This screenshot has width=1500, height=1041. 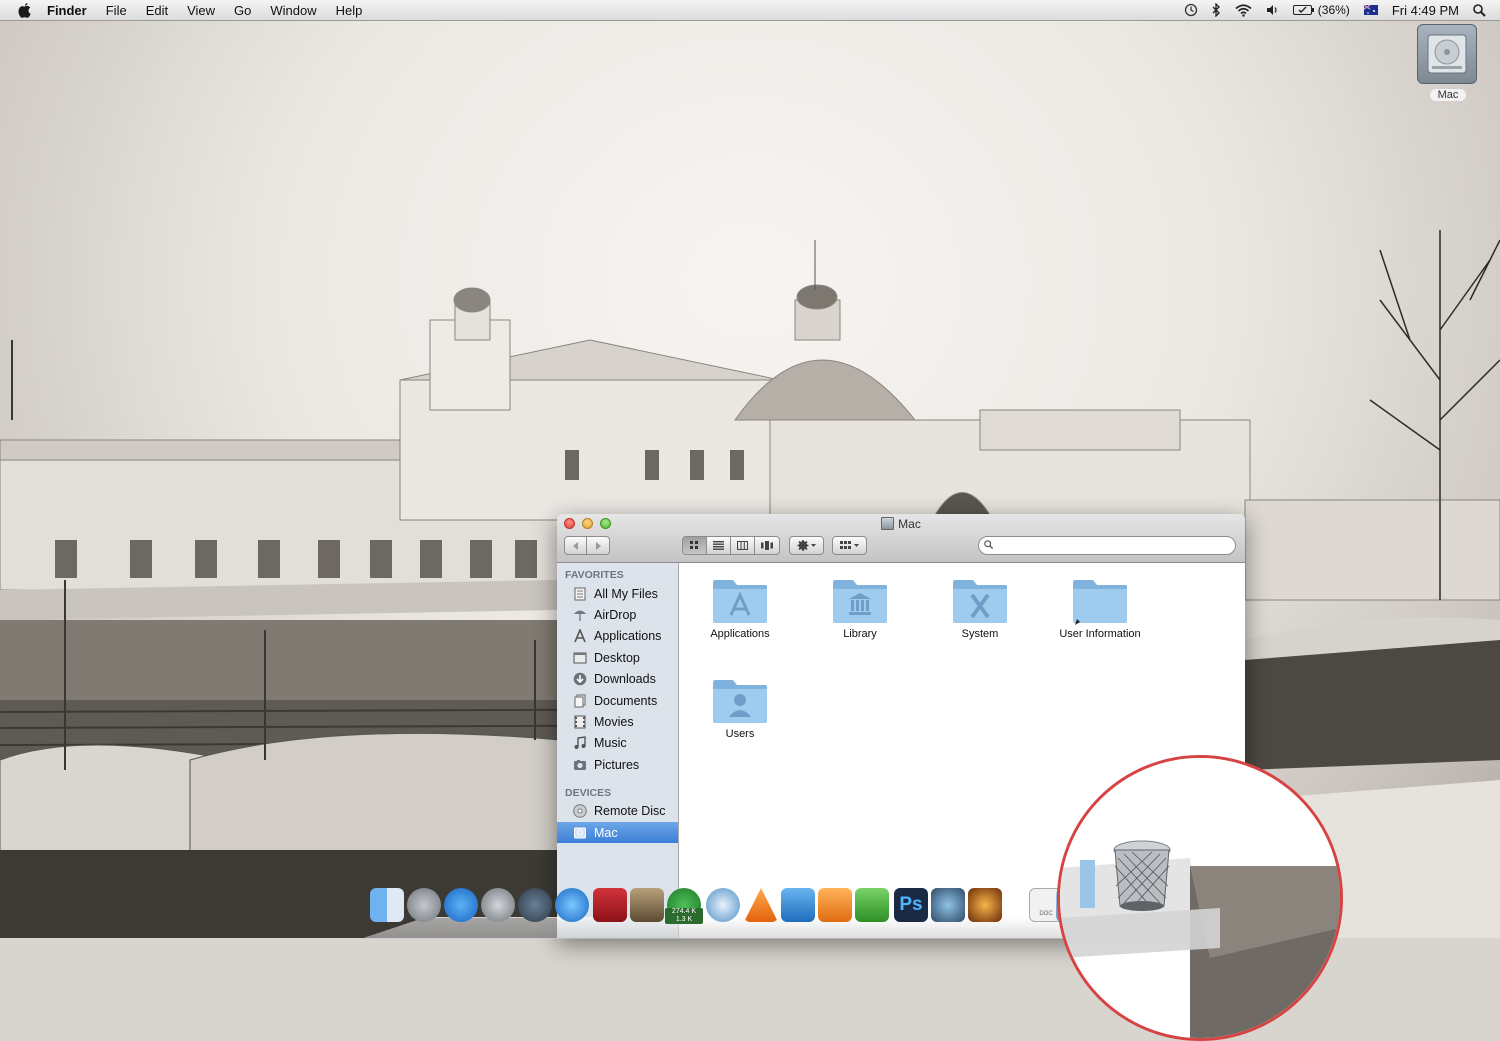 What do you see at coordinates (67, 10) in the screenshot?
I see `app-menu-finder: Finder` at bounding box center [67, 10].